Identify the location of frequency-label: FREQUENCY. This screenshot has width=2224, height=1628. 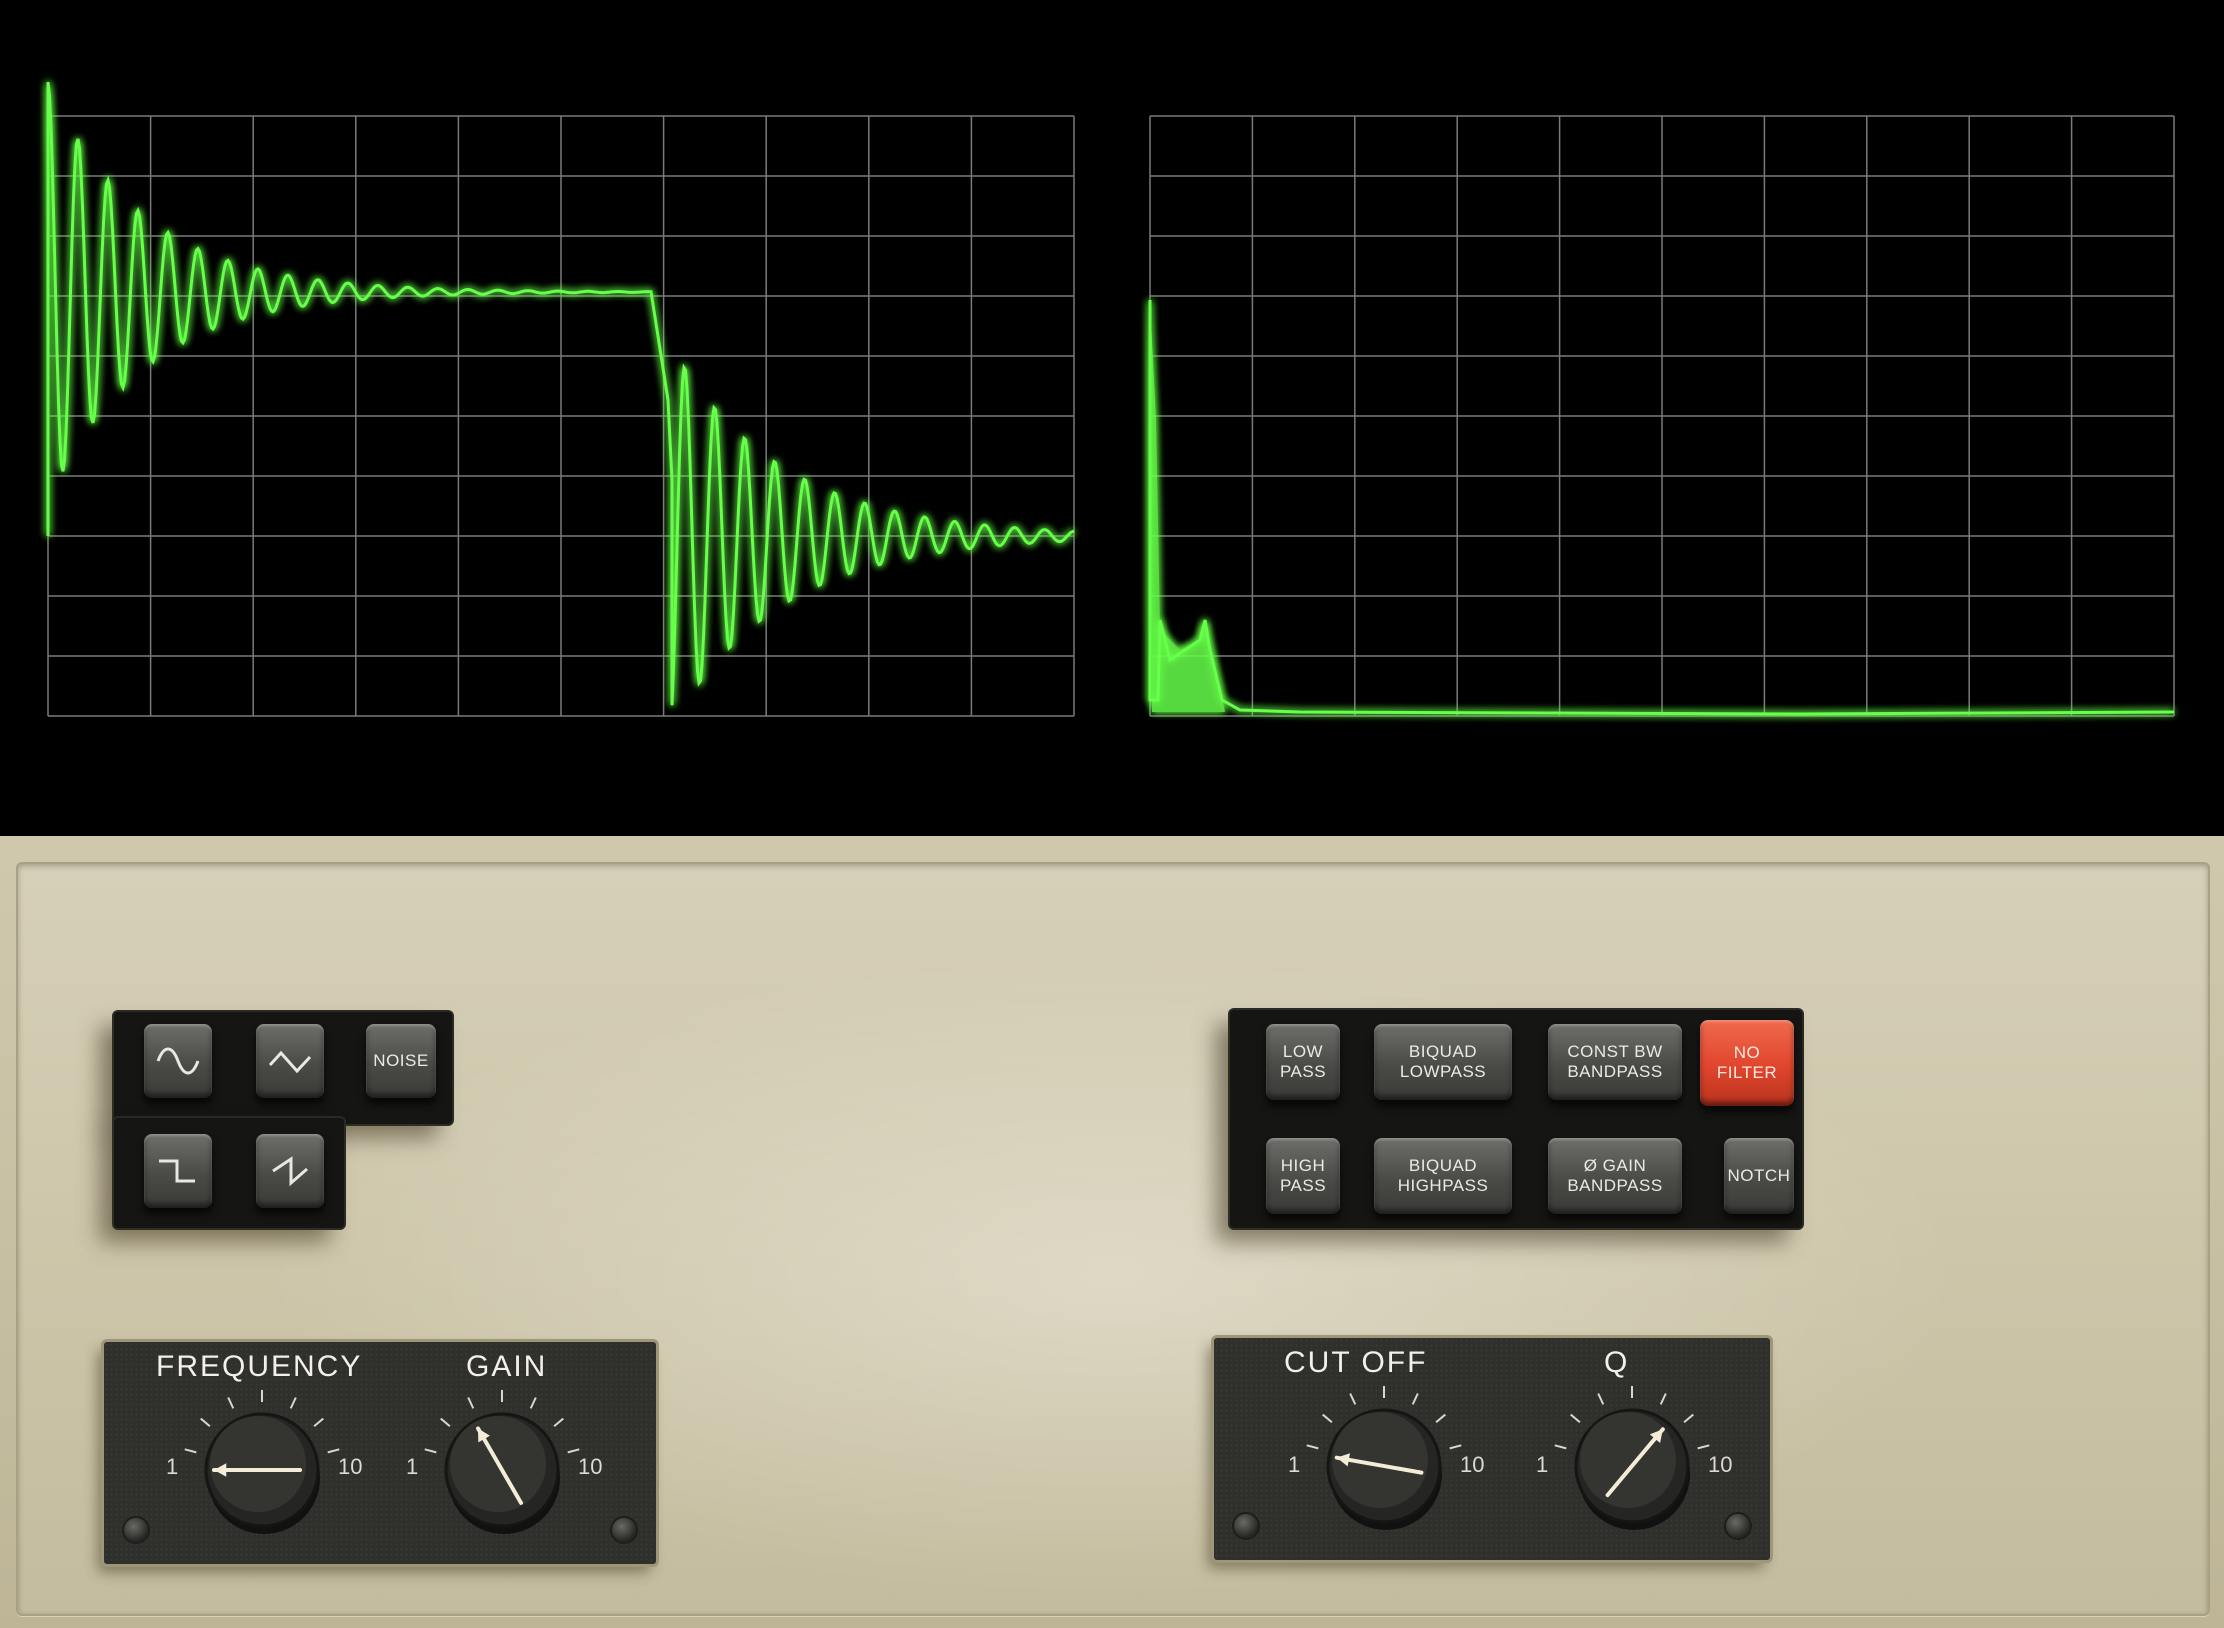
(259, 1366).